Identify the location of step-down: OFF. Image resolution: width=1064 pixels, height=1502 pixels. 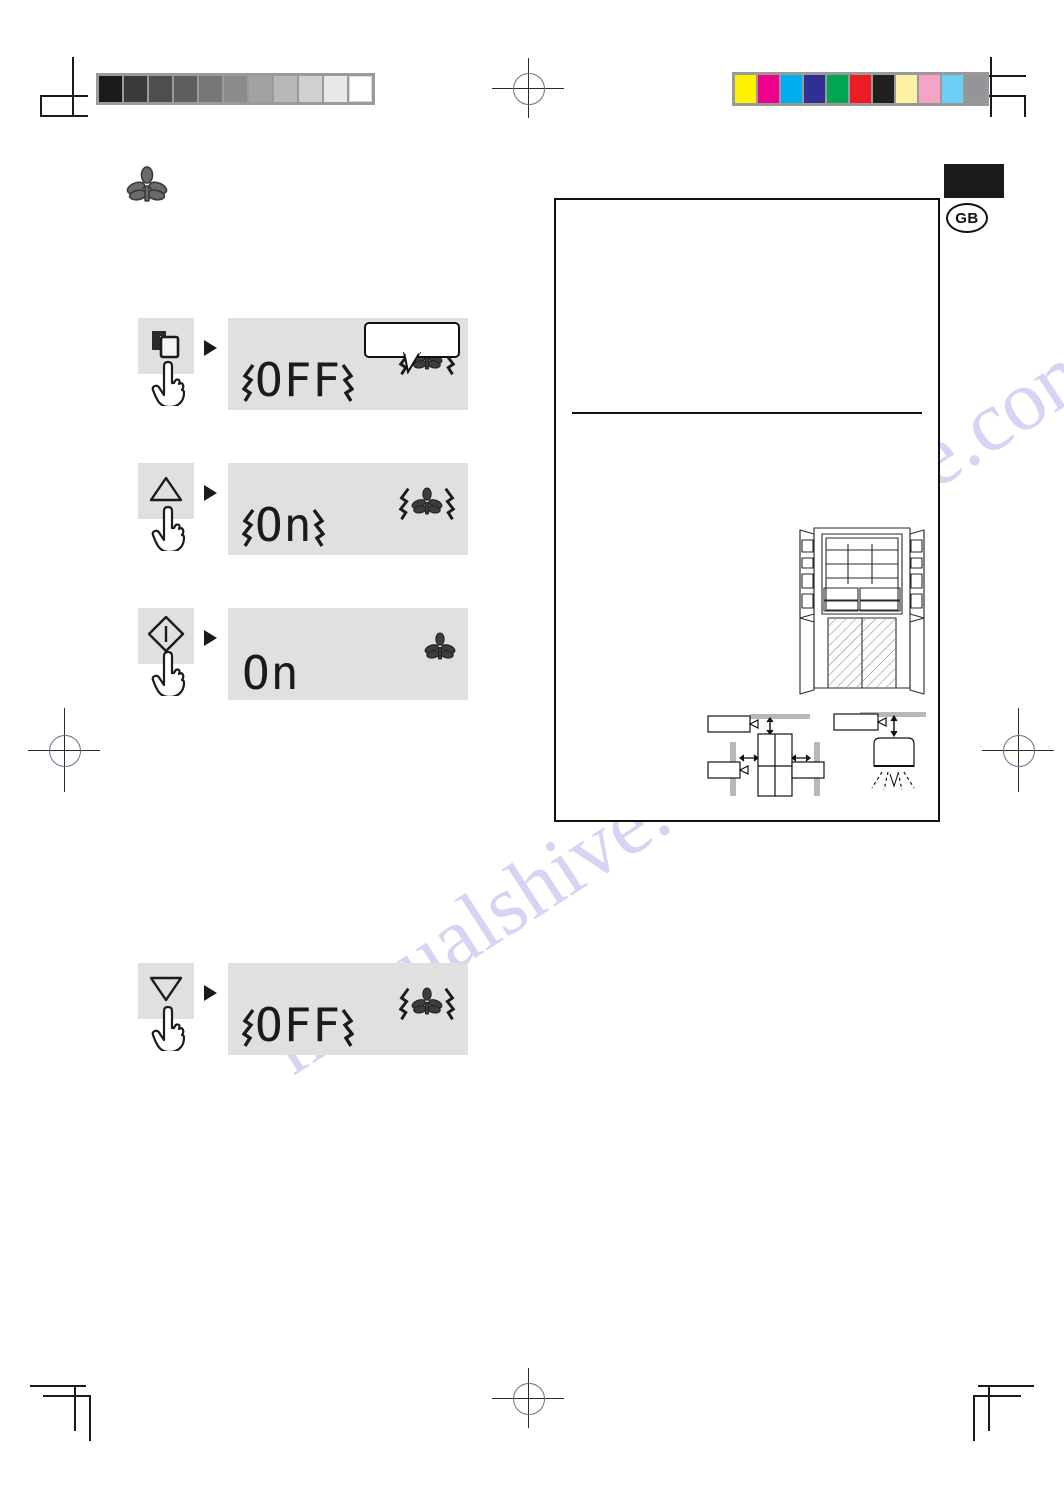
(303, 1013).